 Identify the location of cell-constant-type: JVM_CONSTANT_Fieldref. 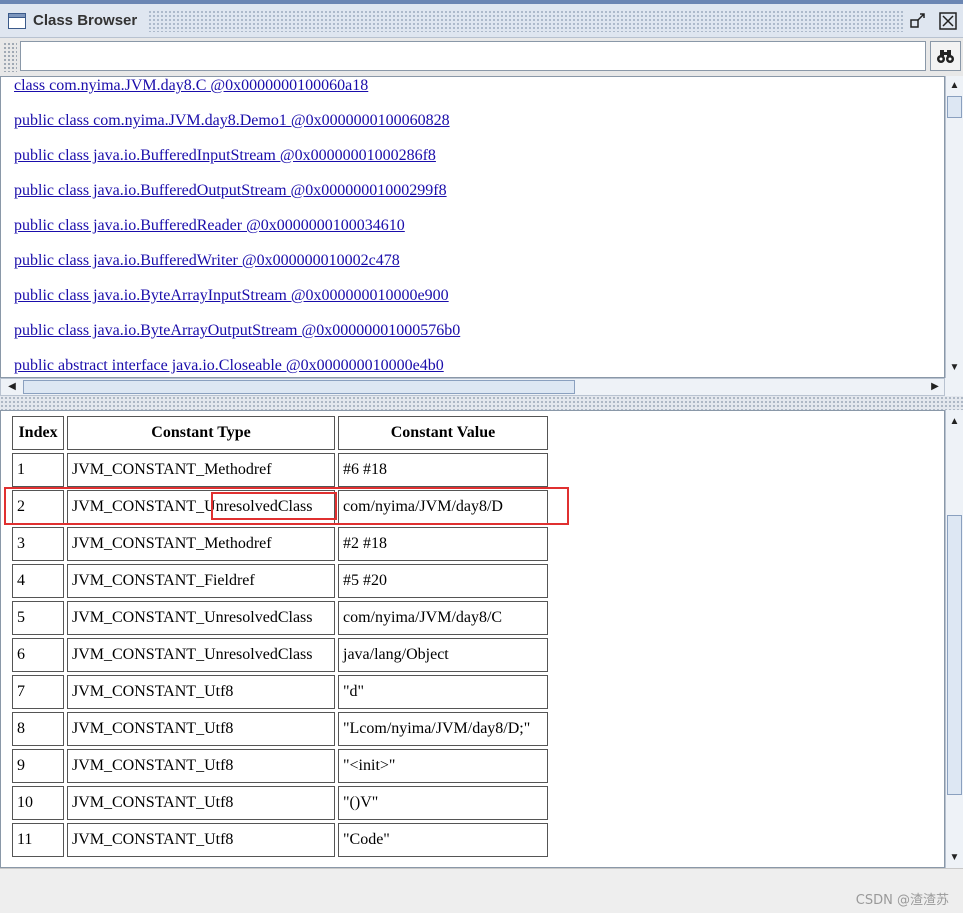
(201, 581).